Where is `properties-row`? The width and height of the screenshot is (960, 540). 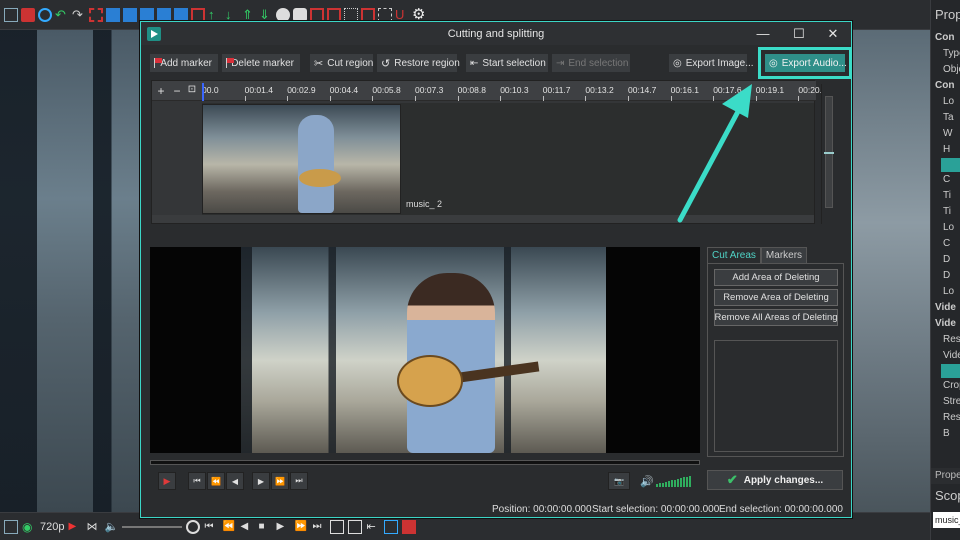 properties-row is located at coordinates (950, 371).